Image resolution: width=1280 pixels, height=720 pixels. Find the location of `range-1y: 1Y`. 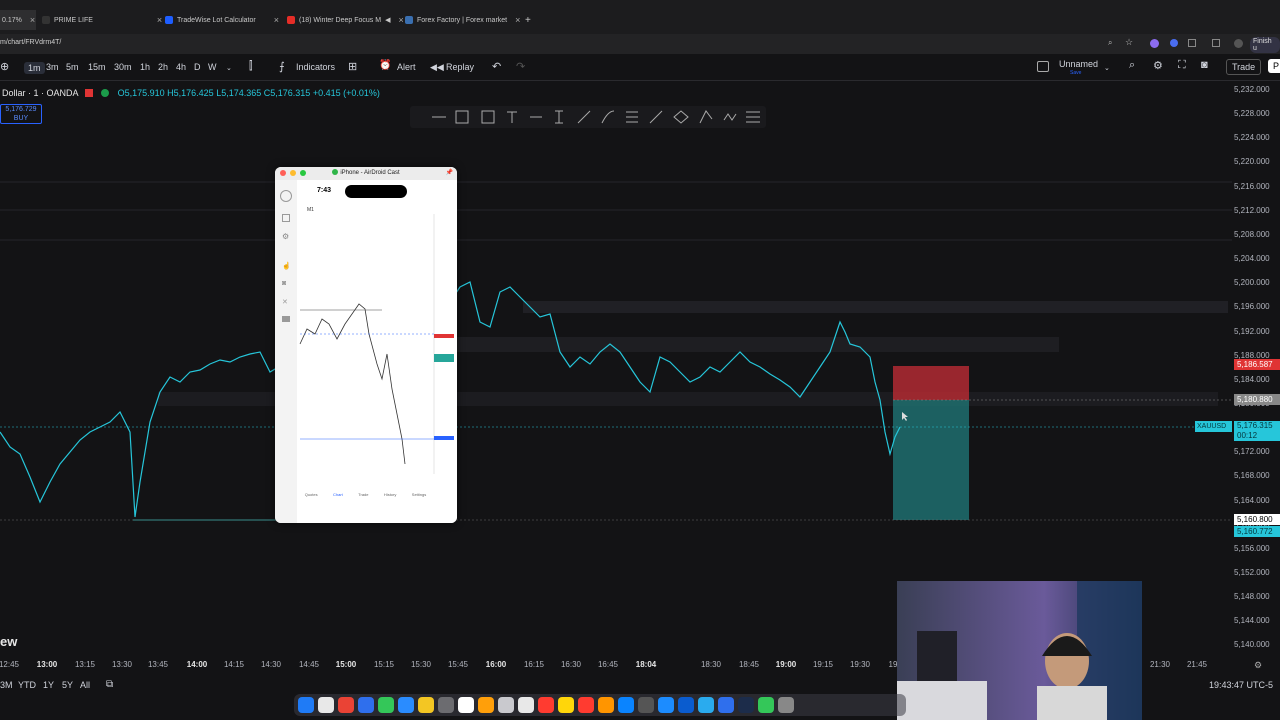

range-1y: 1Y is located at coordinates (48, 685).